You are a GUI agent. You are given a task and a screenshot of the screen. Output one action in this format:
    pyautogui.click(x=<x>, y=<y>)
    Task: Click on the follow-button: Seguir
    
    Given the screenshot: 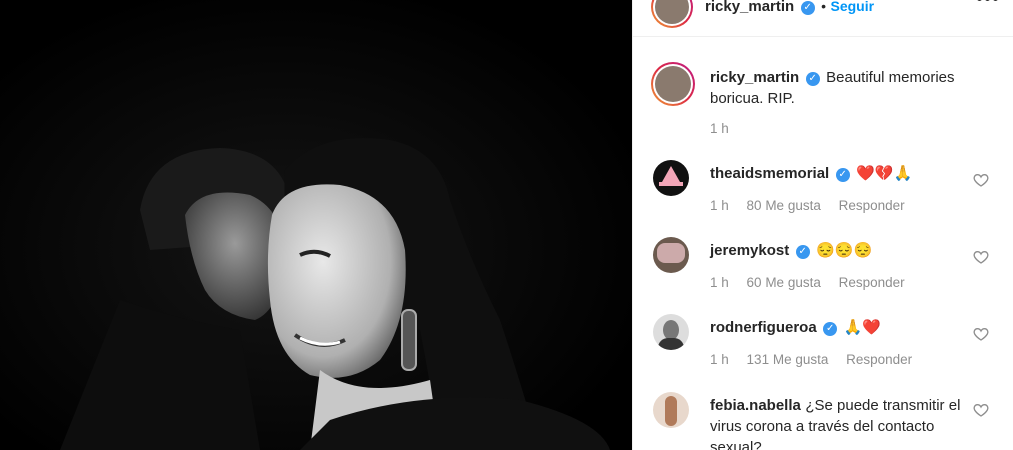 What is the action you would take?
    pyautogui.click(x=852, y=7)
    